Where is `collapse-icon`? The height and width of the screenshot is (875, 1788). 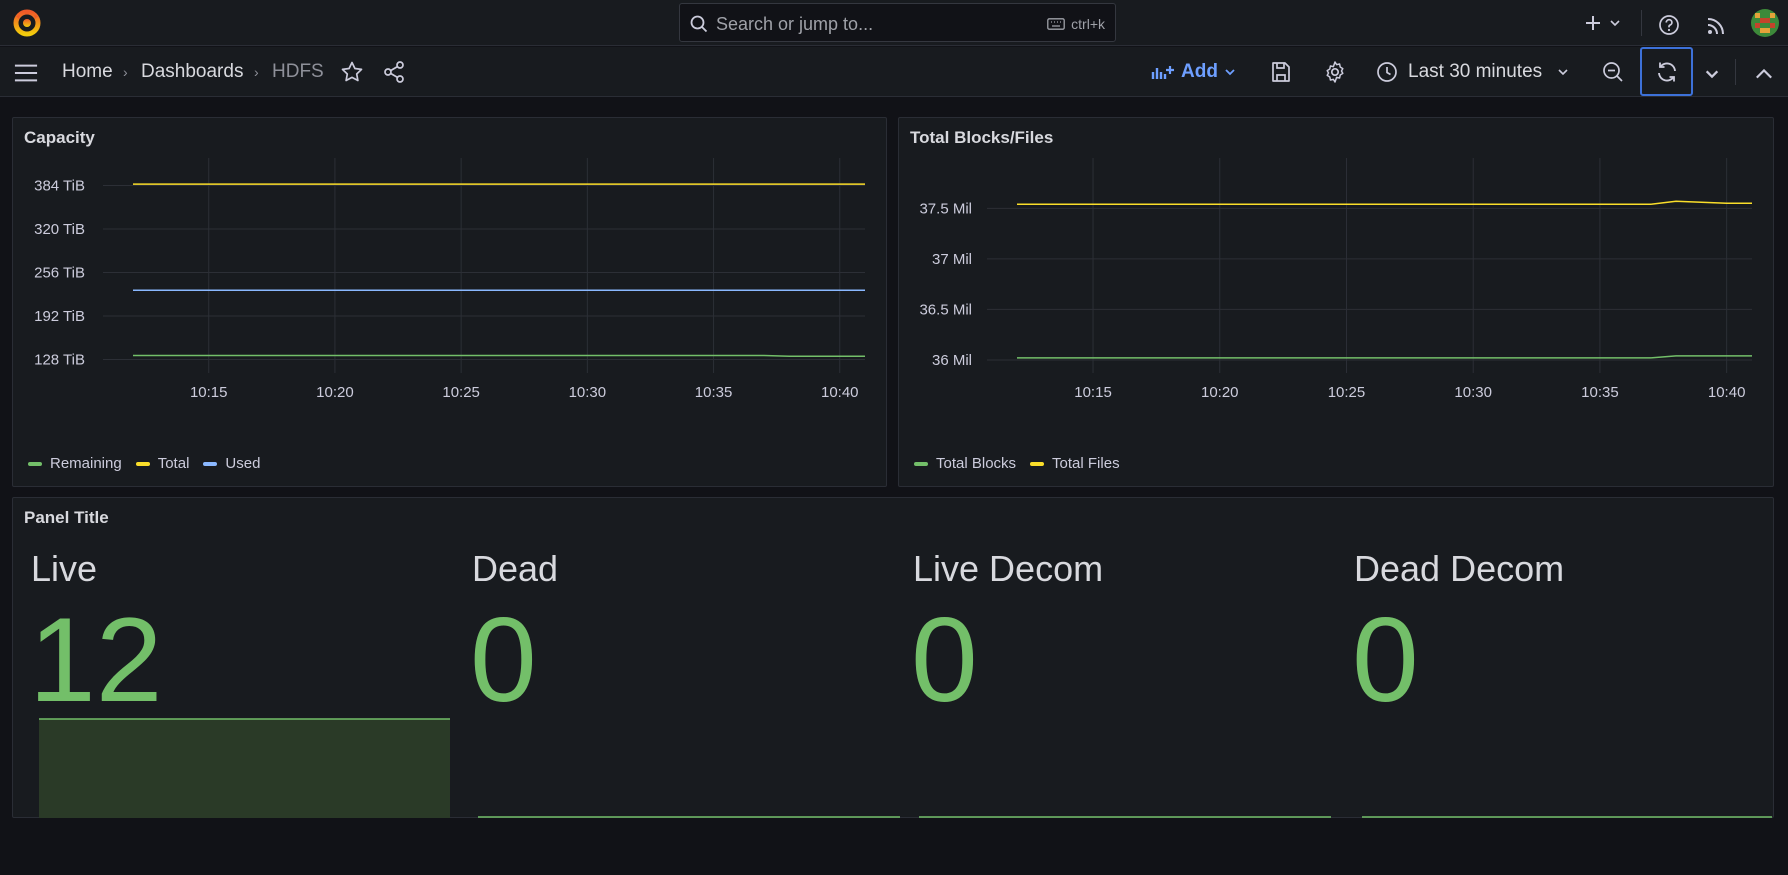 collapse-icon is located at coordinates (1764, 74).